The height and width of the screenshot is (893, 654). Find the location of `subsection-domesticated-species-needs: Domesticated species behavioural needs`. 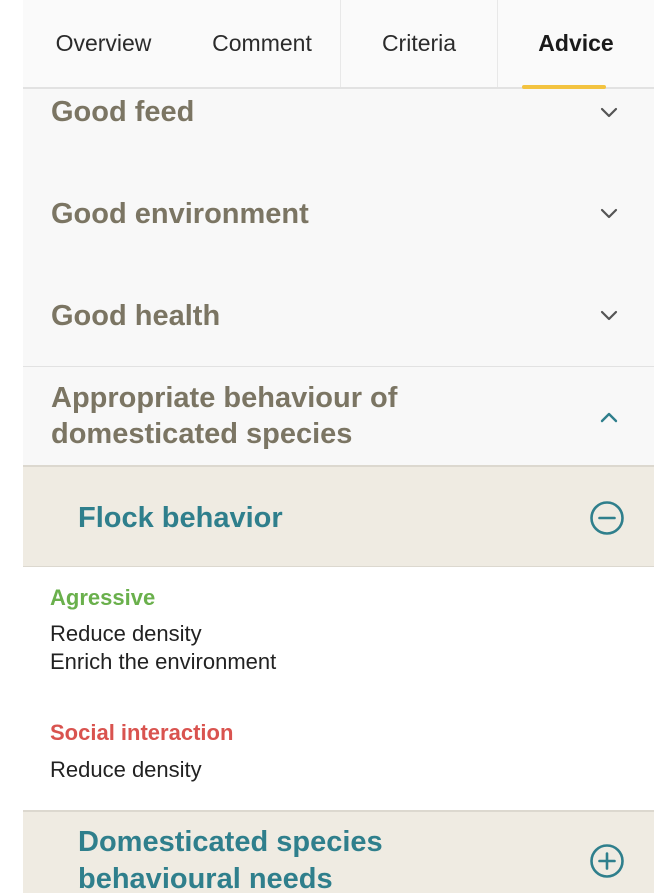

subsection-domesticated-species-needs: Domesticated species behavioural needs is located at coordinates (338, 852).